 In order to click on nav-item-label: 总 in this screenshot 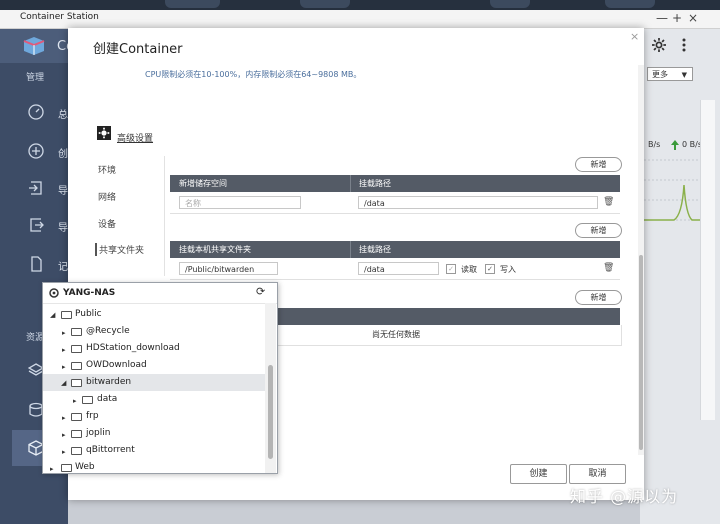, I will do `click(63, 115)`.